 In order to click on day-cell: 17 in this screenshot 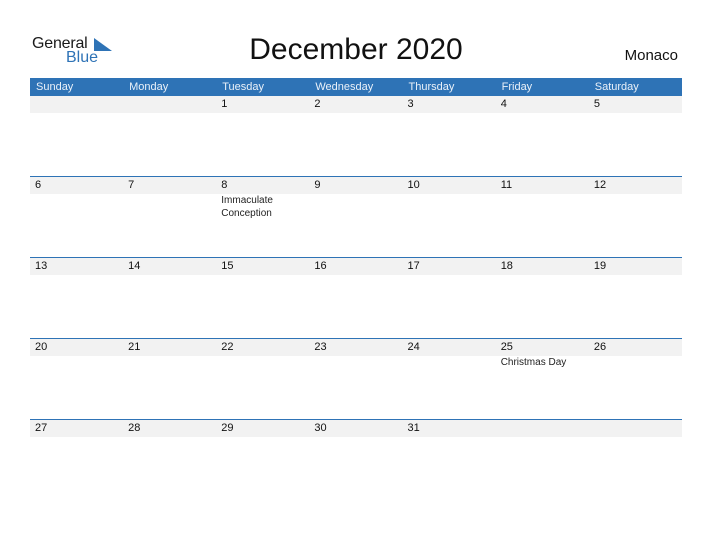, I will do `click(449, 298)`.